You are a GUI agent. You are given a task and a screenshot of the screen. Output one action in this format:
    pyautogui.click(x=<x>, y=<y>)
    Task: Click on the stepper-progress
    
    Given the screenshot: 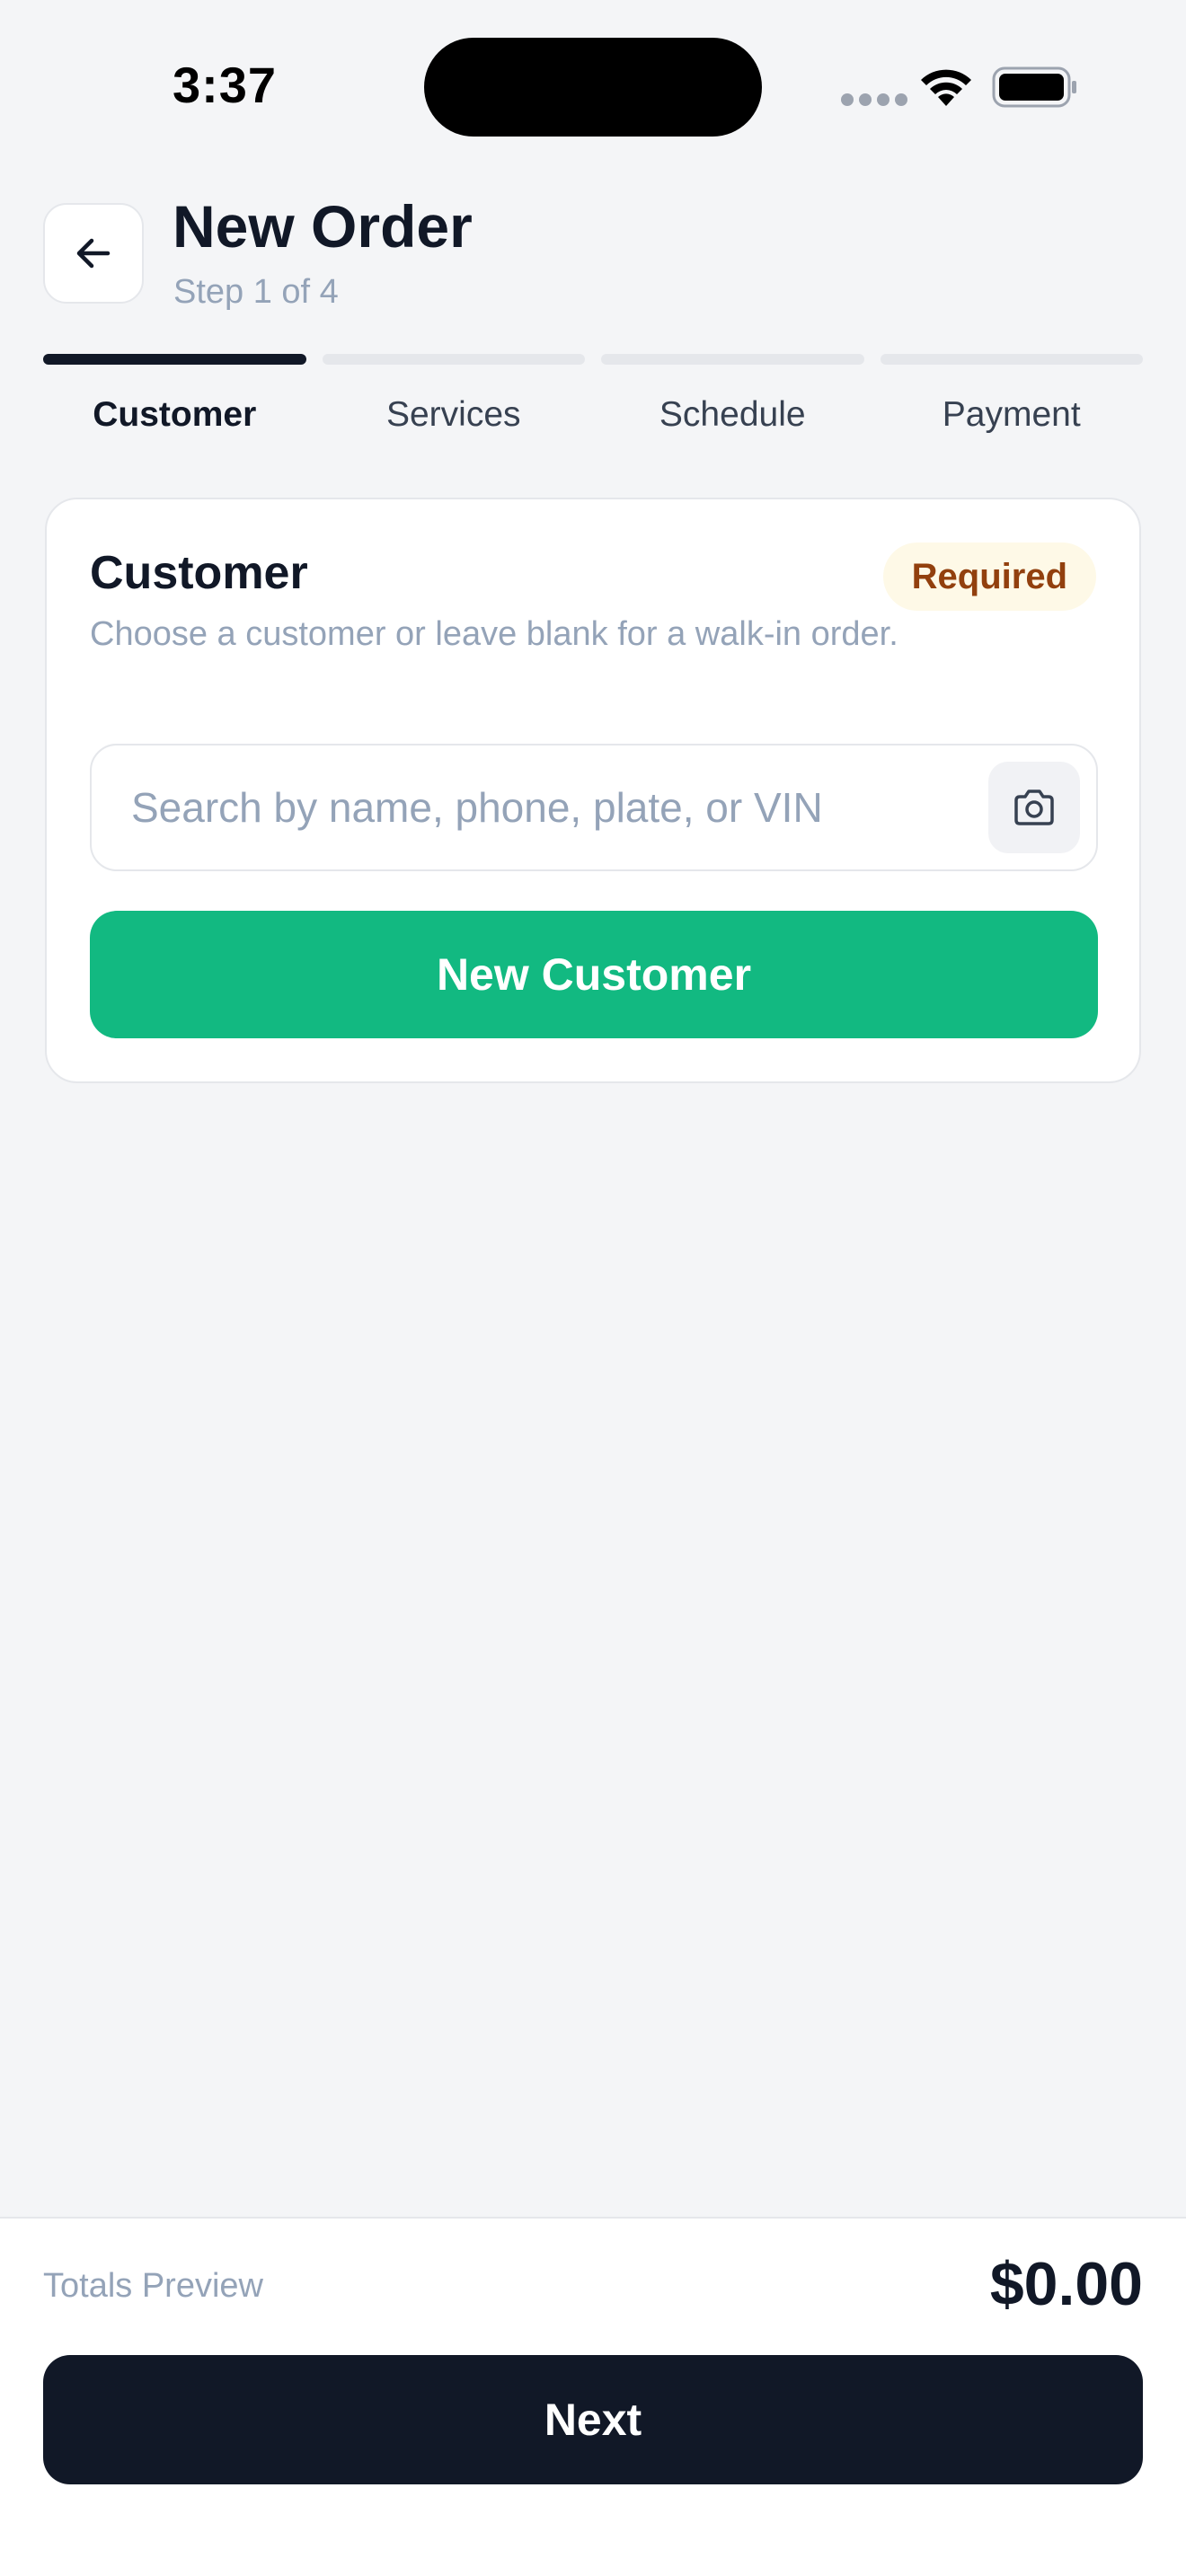 What is the action you would take?
    pyautogui.click(x=593, y=359)
    